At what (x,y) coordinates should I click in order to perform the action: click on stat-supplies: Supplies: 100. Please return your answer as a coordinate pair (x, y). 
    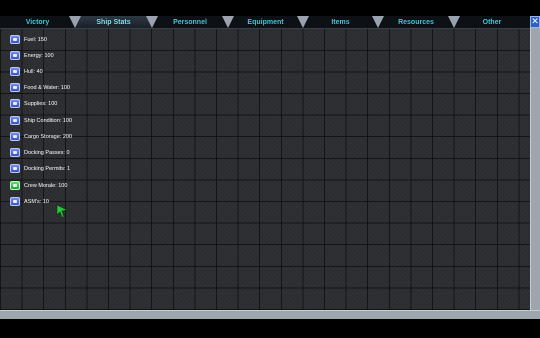
    Looking at the image, I should click on (33, 103).